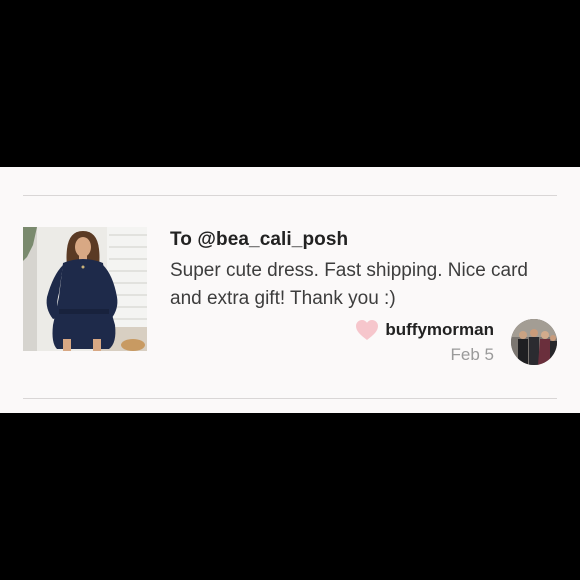  What do you see at coordinates (439, 330) in the screenshot?
I see `author-username: buffymorman` at bounding box center [439, 330].